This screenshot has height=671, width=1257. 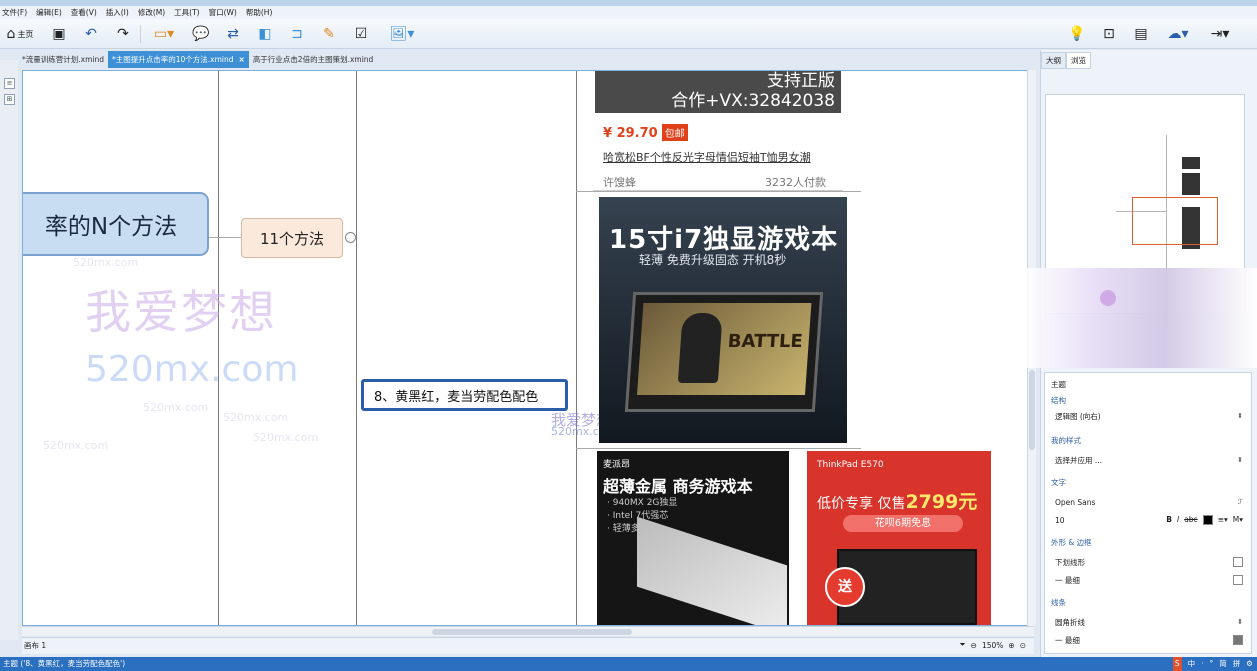 What do you see at coordinates (718, 92) in the screenshot?
I see `product-banner: 支持正版 合作+VX:32842038` at bounding box center [718, 92].